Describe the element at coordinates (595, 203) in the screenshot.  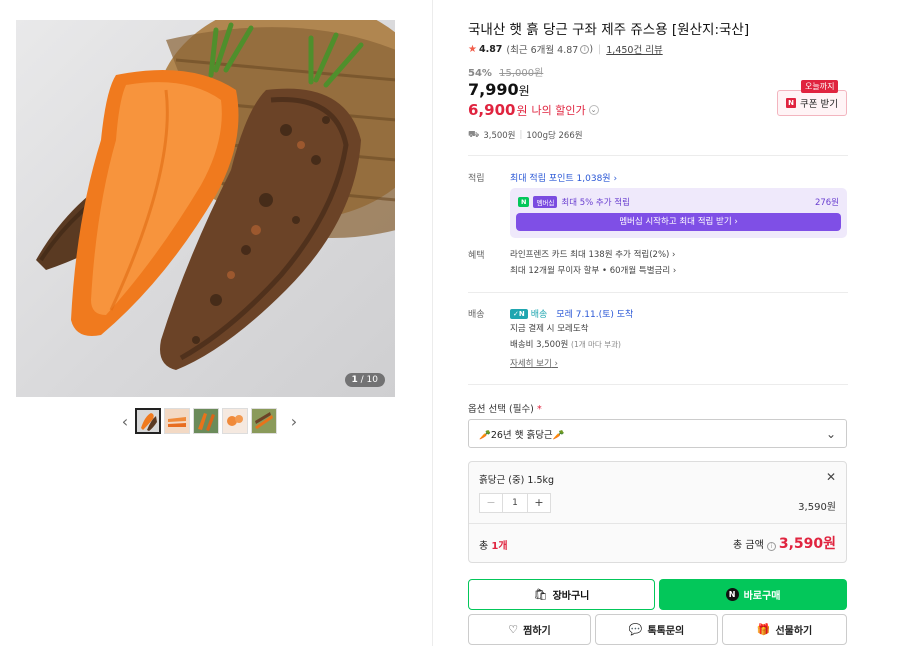
I see `extra-points-label: 최대 5% 추가 적립` at that location.